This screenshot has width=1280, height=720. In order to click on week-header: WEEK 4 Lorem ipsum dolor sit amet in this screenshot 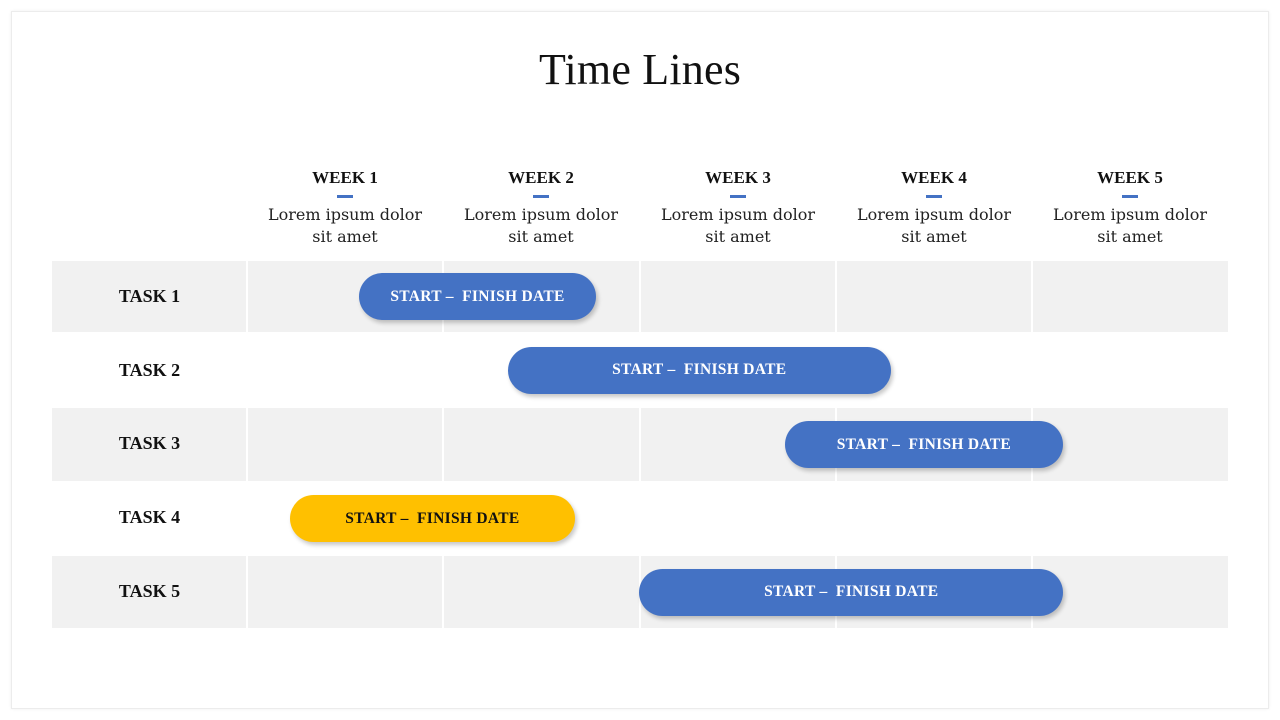, I will do `click(934, 208)`.